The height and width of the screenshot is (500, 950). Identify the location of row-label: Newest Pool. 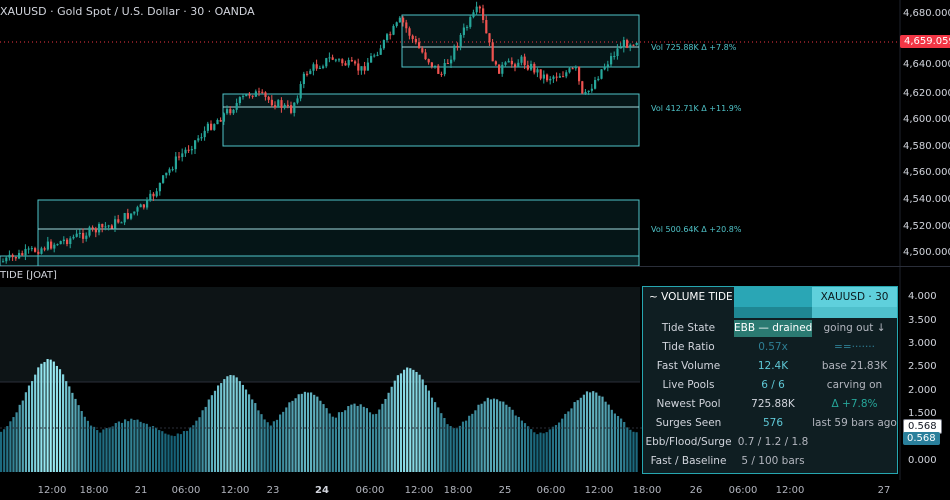
(688, 404).